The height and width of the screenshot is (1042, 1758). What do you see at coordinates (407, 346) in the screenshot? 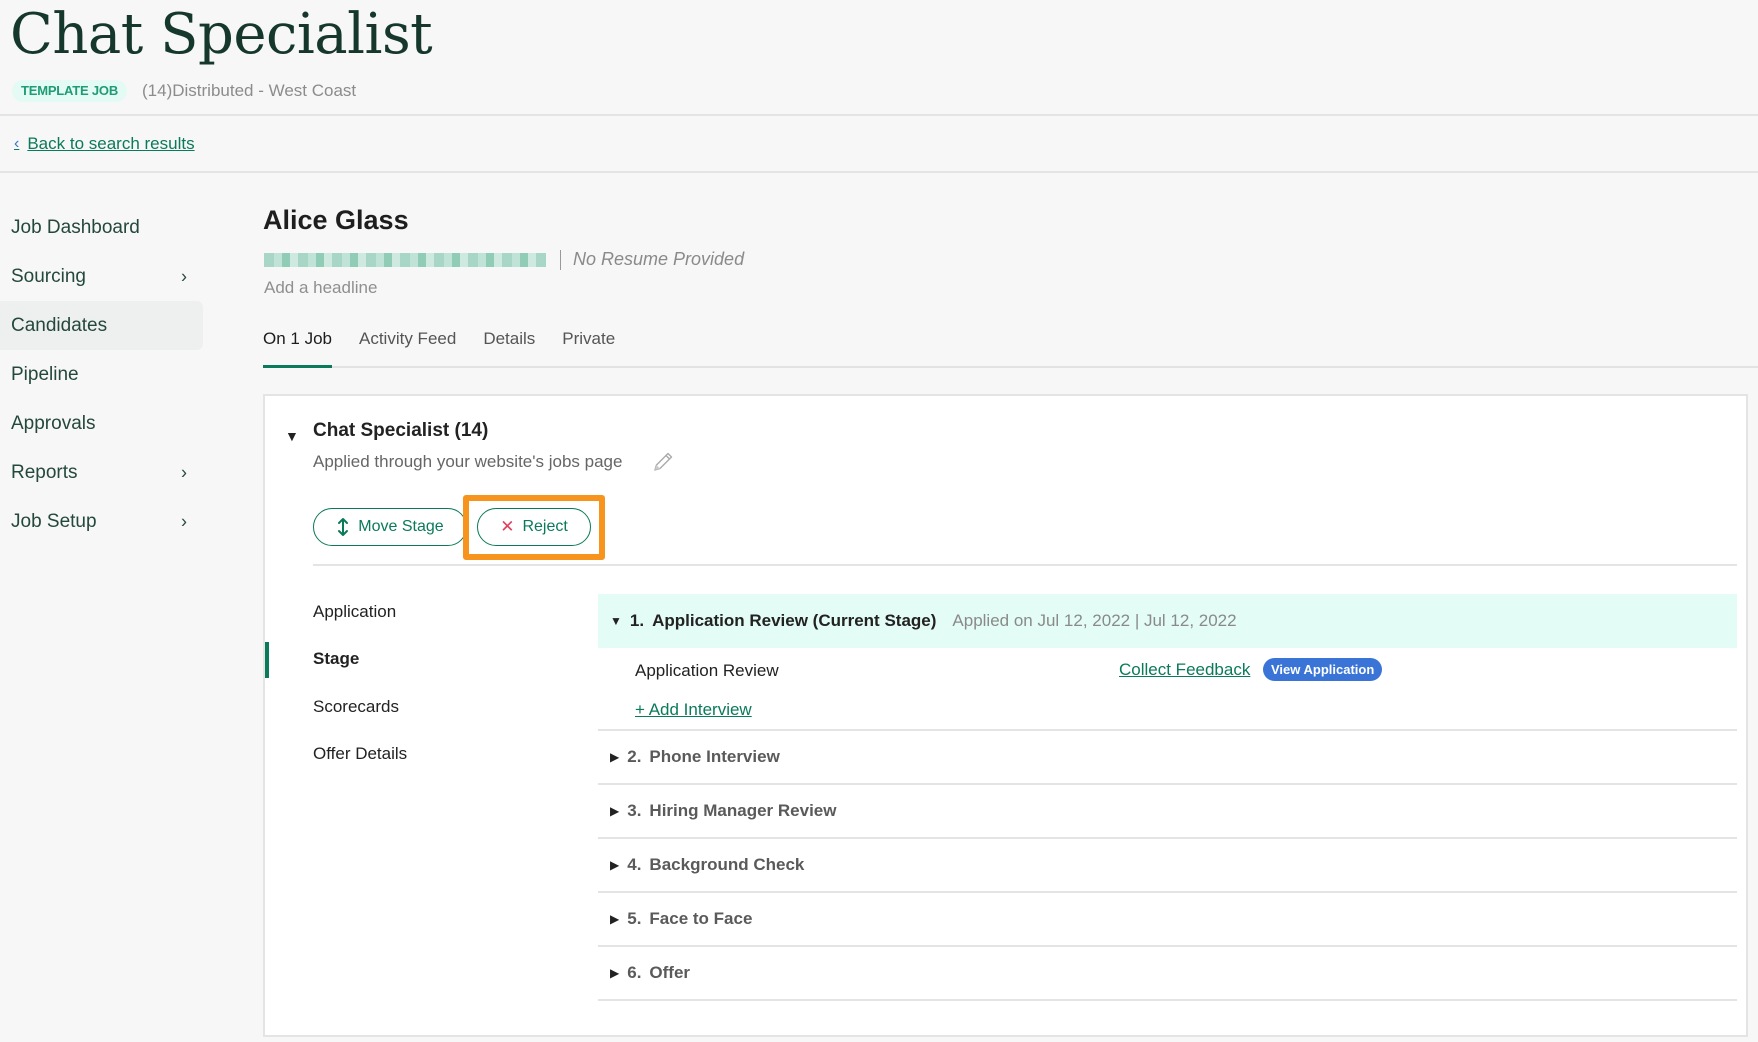
I see `tab-activity-feed: Activity Feed` at bounding box center [407, 346].